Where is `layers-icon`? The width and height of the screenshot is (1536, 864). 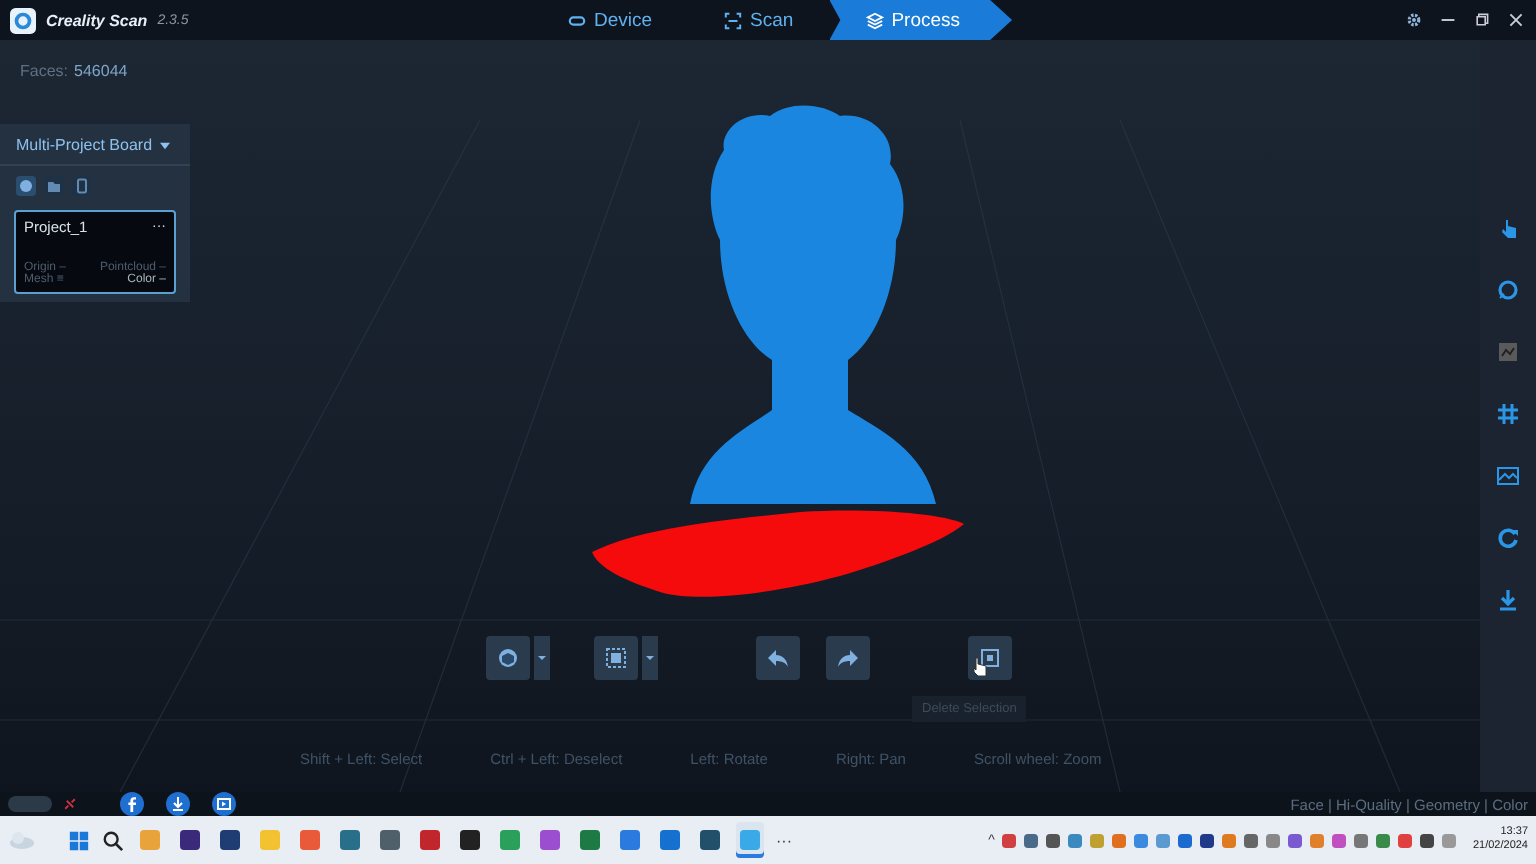 layers-icon is located at coordinates (874, 20).